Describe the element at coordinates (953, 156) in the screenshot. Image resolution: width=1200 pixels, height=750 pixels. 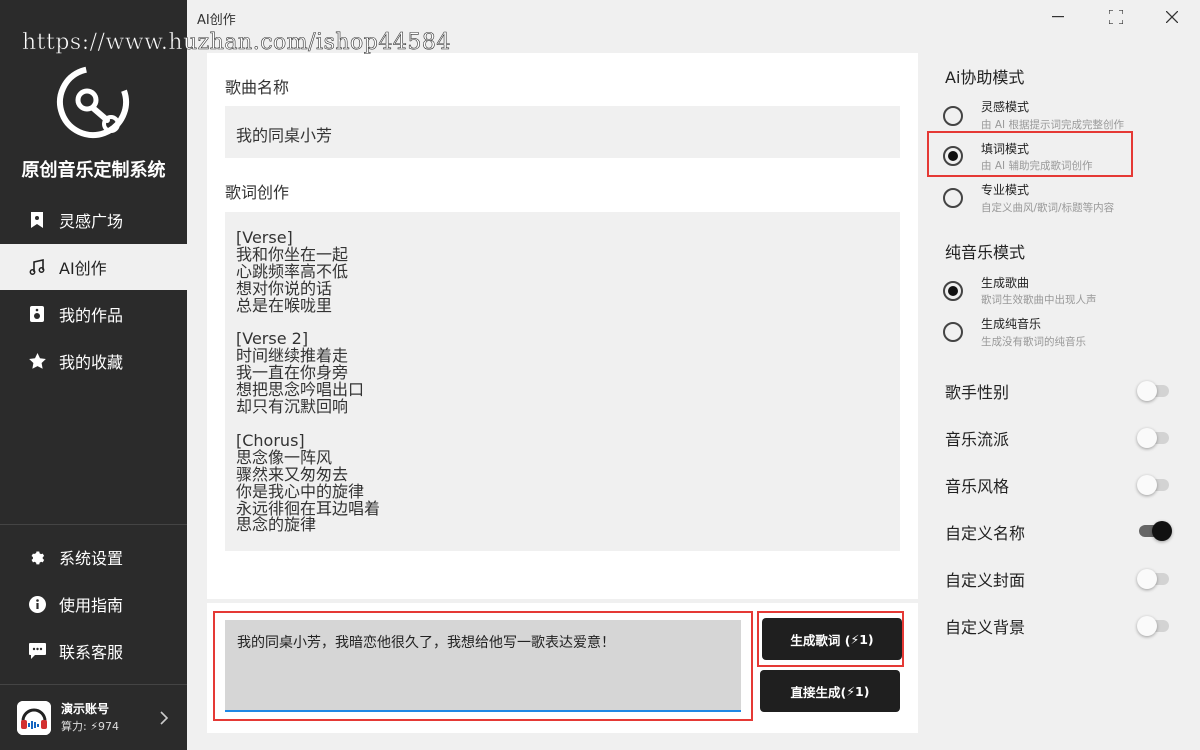
I see `radio-lyrics-mode` at that location.